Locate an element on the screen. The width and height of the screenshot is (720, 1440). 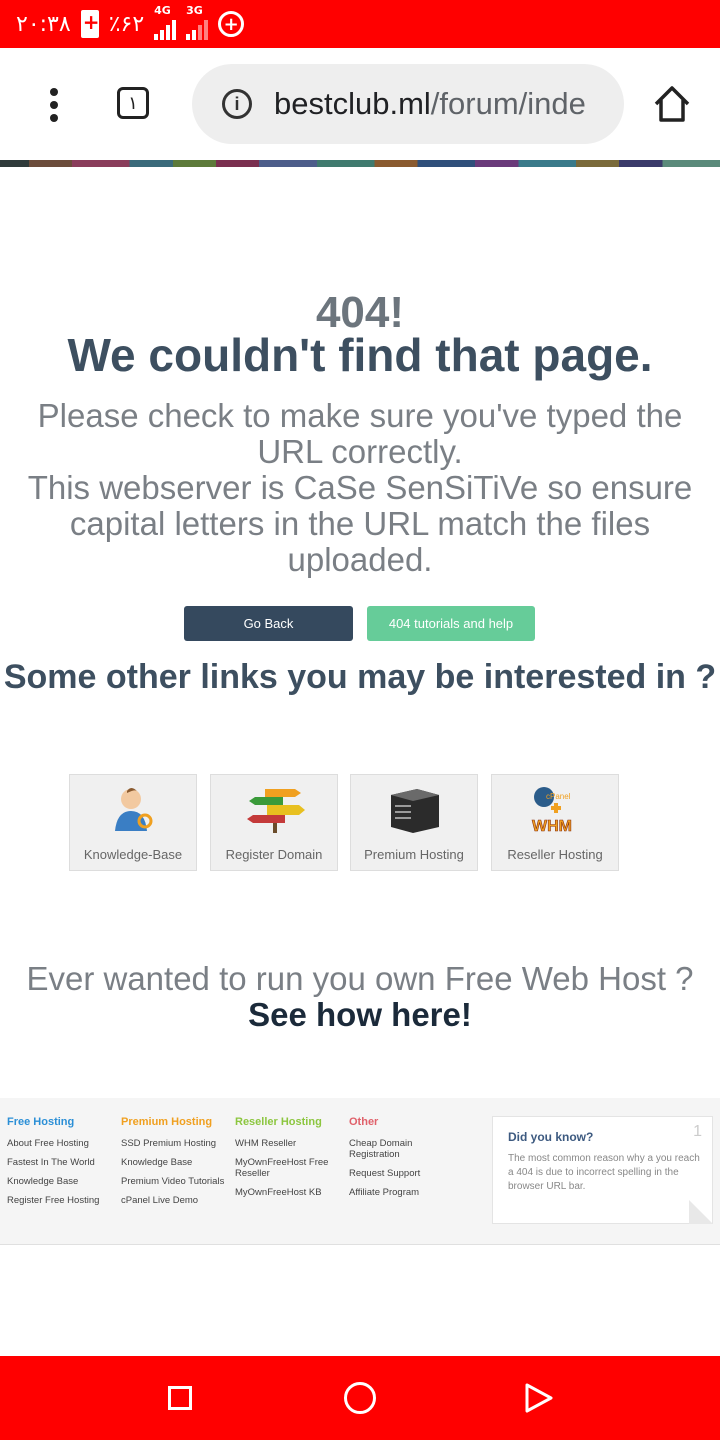
domain-signpost-icon is located at coordinates (276, 811).